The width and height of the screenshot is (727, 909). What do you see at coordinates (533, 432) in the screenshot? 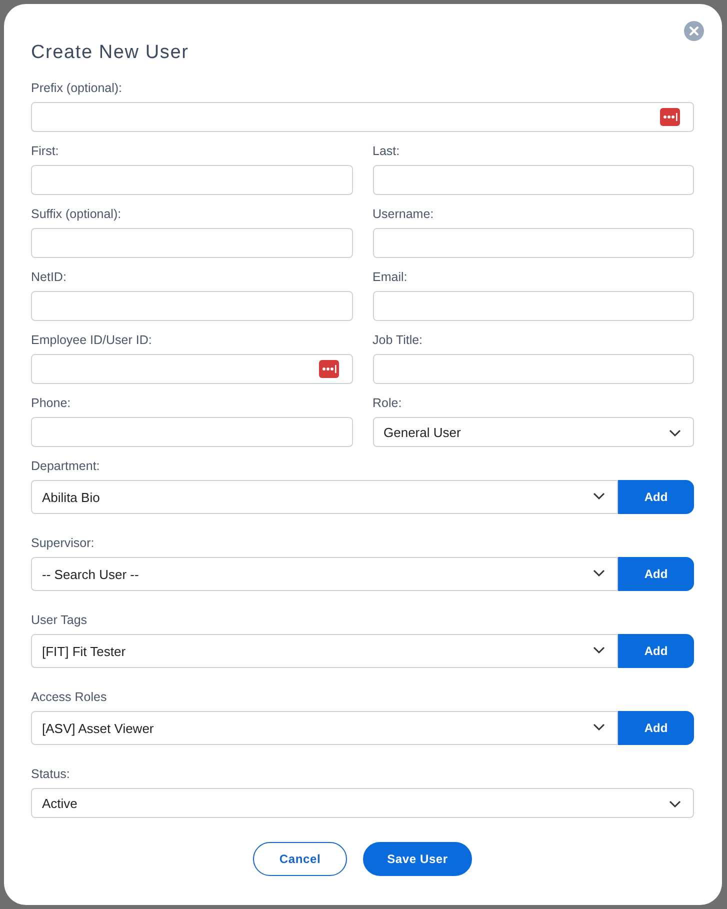
I see `select-field: General User` at bounding box center [533, 432].